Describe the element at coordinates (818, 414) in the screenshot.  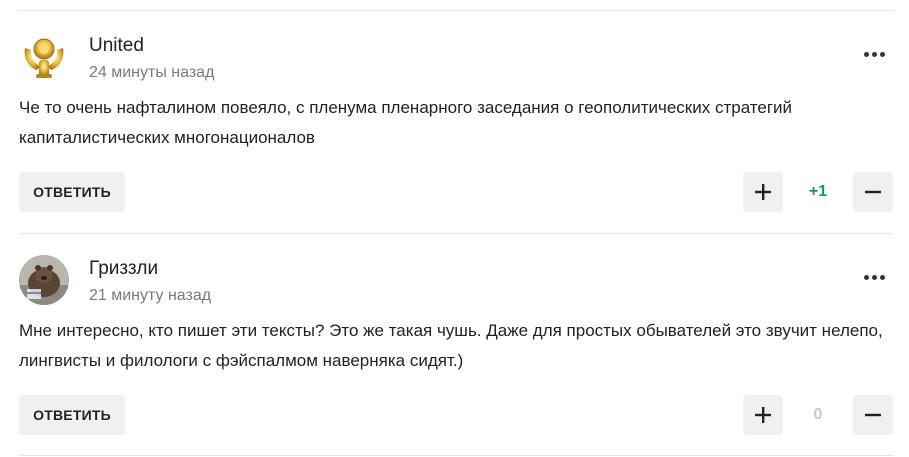
I see `vote-score: 0` at that location.